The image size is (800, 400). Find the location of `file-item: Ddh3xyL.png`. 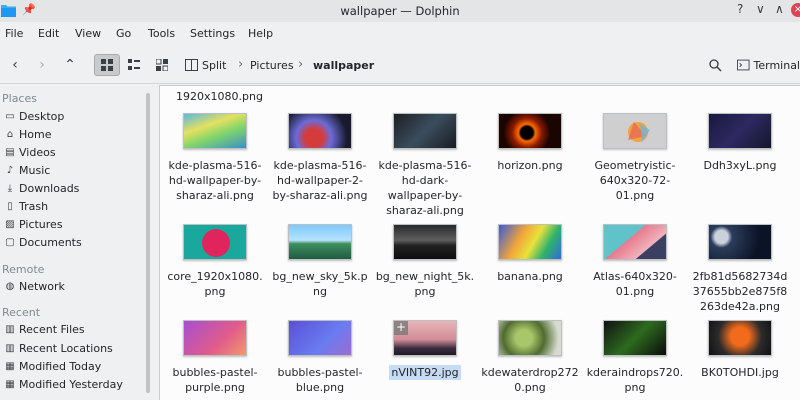

file-item: Ddh3xyL.png is located at coordinates (740, 143).